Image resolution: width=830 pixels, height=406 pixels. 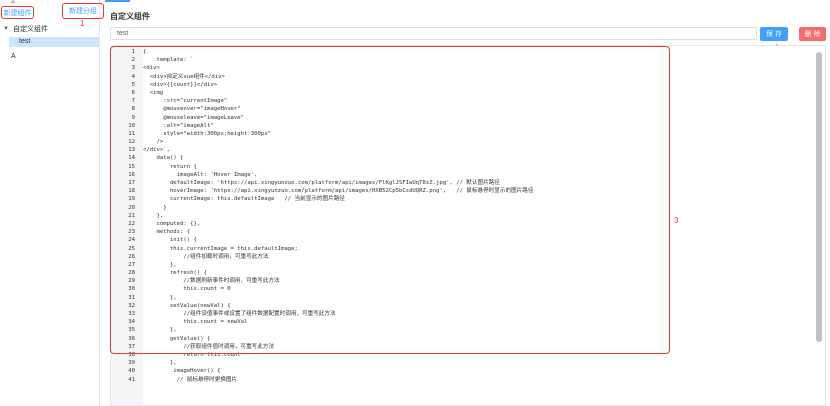 What do you see at coordinates (461, 355) in the screenshot?
I see `code-line: 38 return this.count` at bounding box center [461, 355].